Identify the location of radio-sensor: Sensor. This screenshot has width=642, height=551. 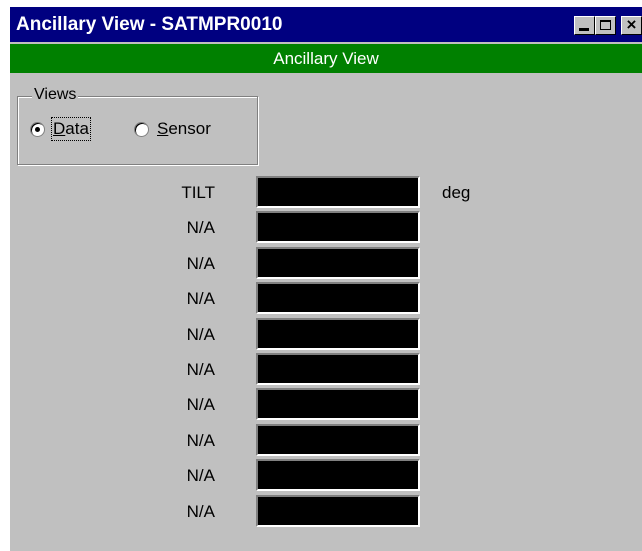
(172, 129).